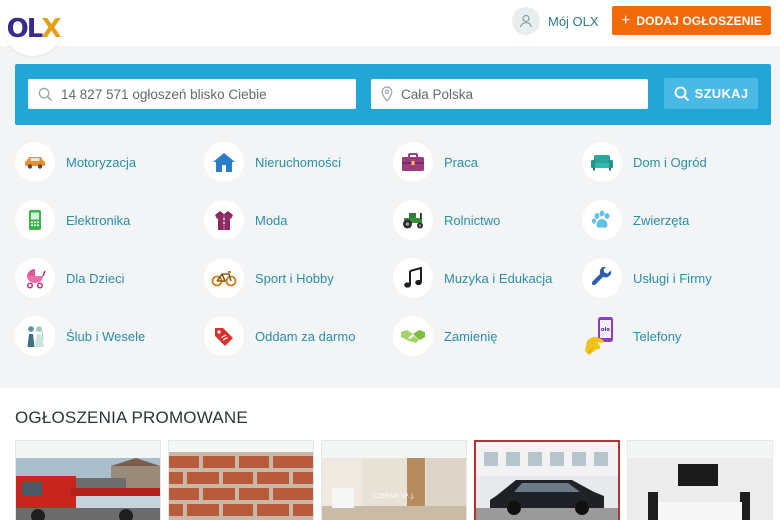 This screenshot has height=520, width=780. Describe the element at coordinates (164, 94) in the screenshot. I see `search-placeholder: 14 827 571 ogłoszeń blisko Ciebie` at that location.